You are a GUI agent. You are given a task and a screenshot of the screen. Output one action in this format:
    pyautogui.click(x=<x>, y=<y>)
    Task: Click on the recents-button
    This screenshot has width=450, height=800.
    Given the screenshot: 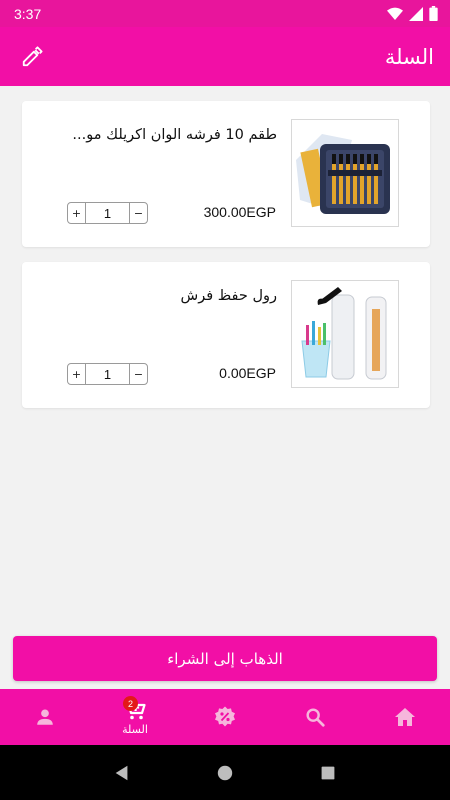 What is the action you would take?
    pyautogui.click(x=328, y=773)
    